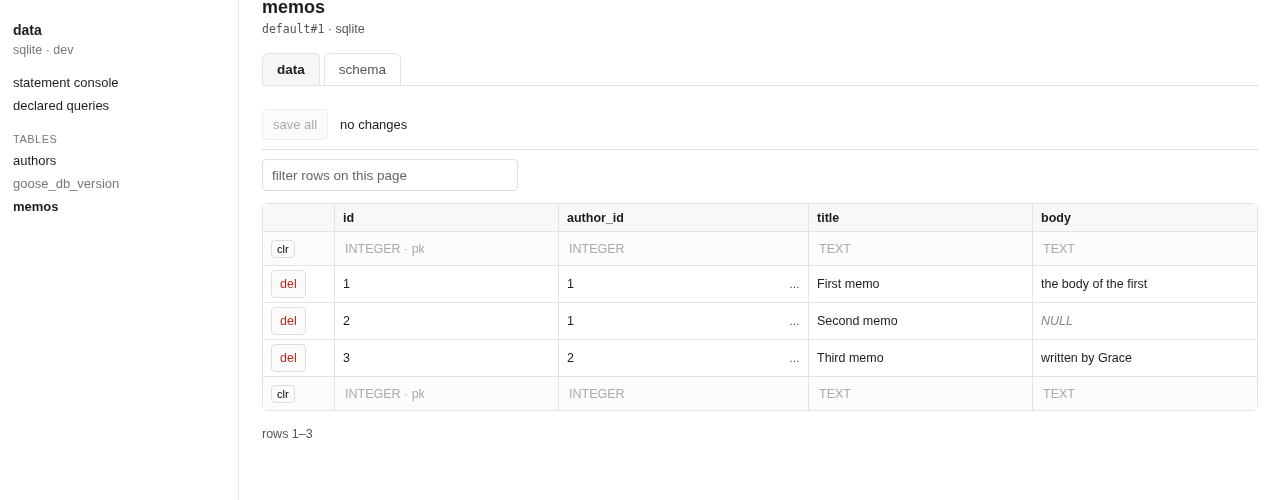 The height and width of the screenshot is (500, 1280). What do you see at coordinates (28, 30) in the screenshot?
I see `database-title: data` at bounding box center [28, 30].